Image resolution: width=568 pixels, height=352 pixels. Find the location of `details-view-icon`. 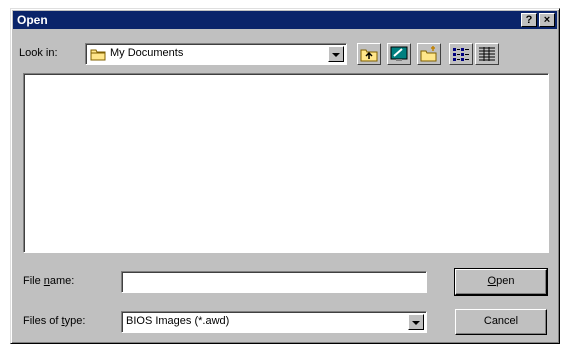

details-view-icon is located at coordinates (487, 54).